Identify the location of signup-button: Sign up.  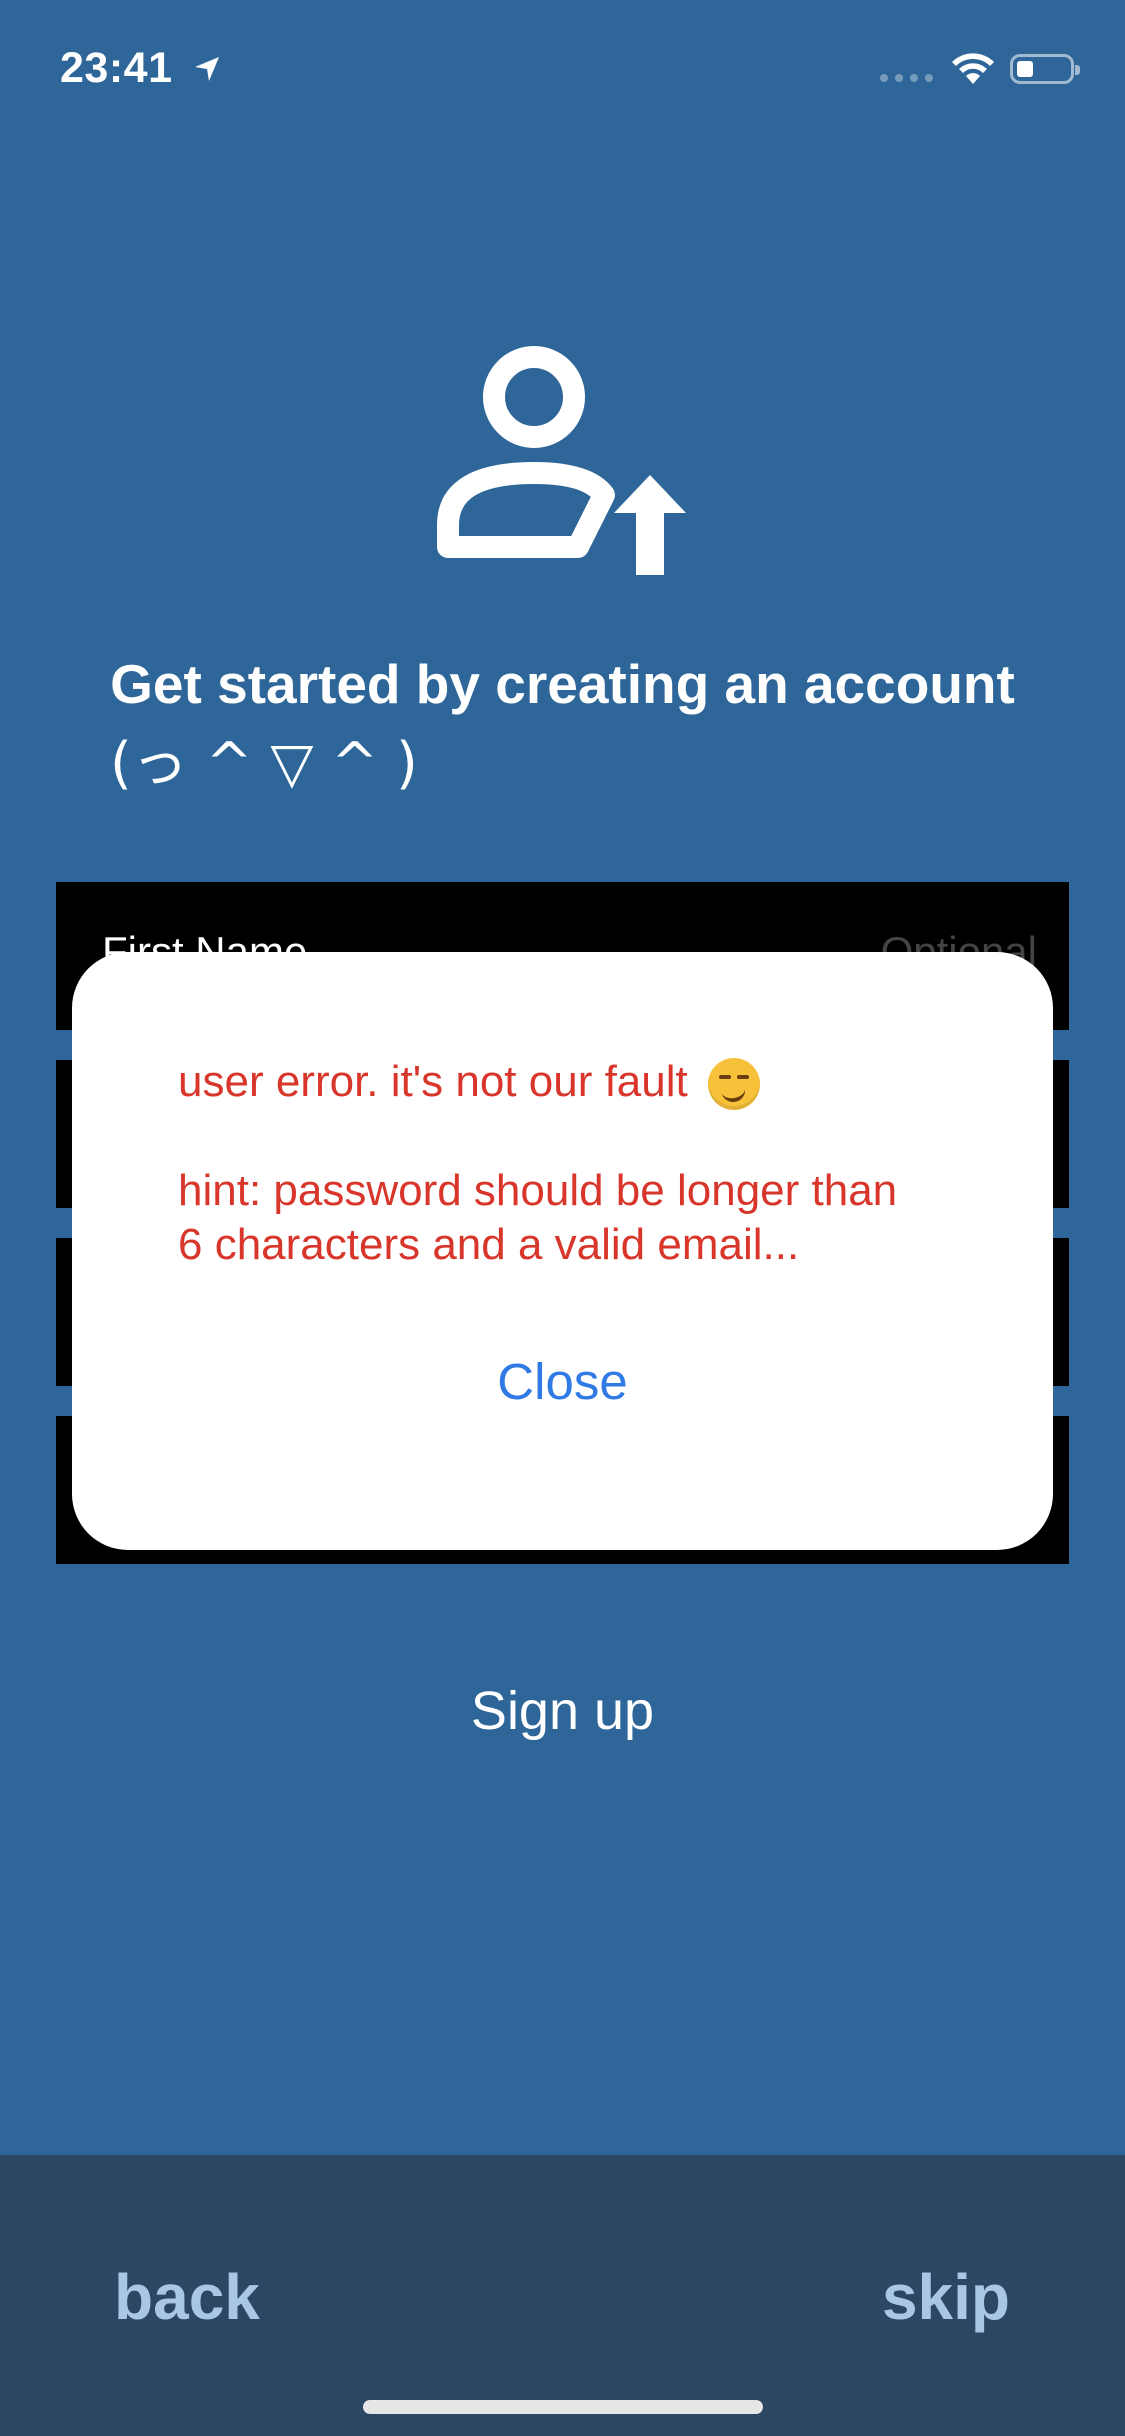
(562, 1711).